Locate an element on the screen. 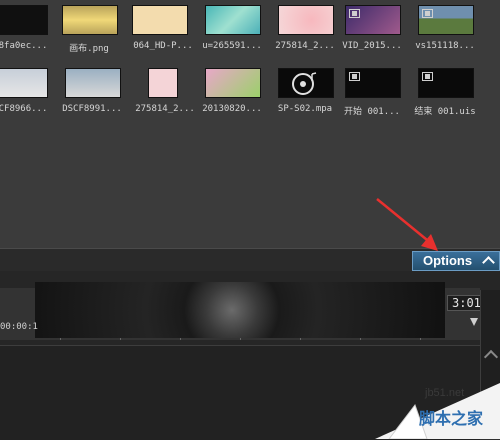 This screenshot has width=500, height=440. watermark: jb51.net 脚本之家 is located at coordinates (437, 411).